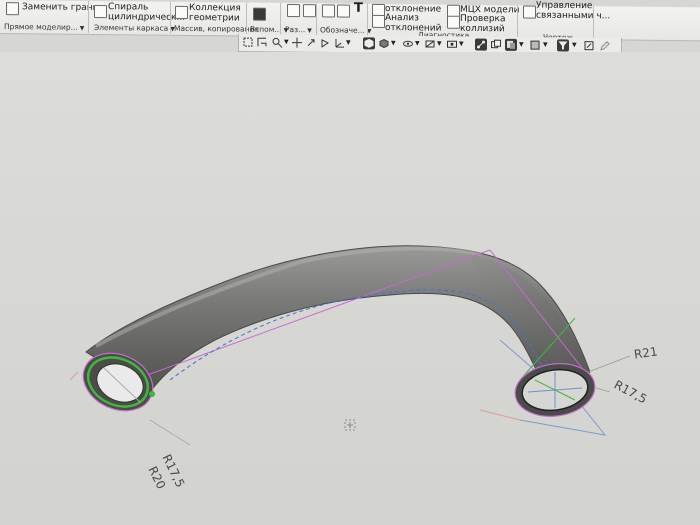 The width and height of the screenshot is (700, 525). I want to click on zoom-area-icon, so click(311, 43).